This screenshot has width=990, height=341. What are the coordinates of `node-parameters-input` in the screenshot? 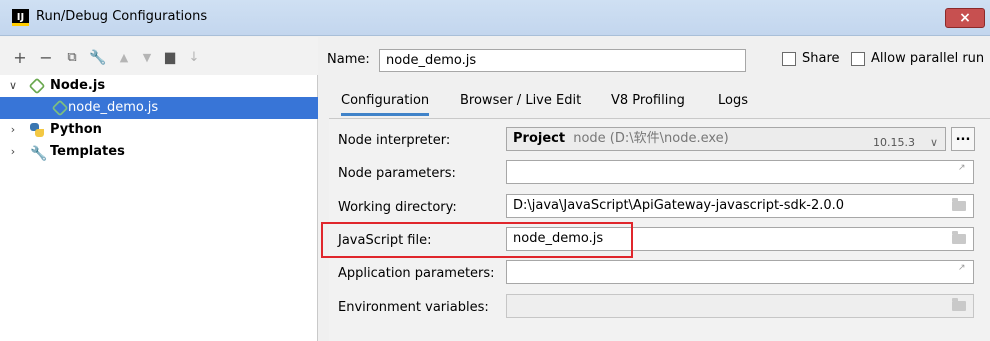 It's located at (740, 172).